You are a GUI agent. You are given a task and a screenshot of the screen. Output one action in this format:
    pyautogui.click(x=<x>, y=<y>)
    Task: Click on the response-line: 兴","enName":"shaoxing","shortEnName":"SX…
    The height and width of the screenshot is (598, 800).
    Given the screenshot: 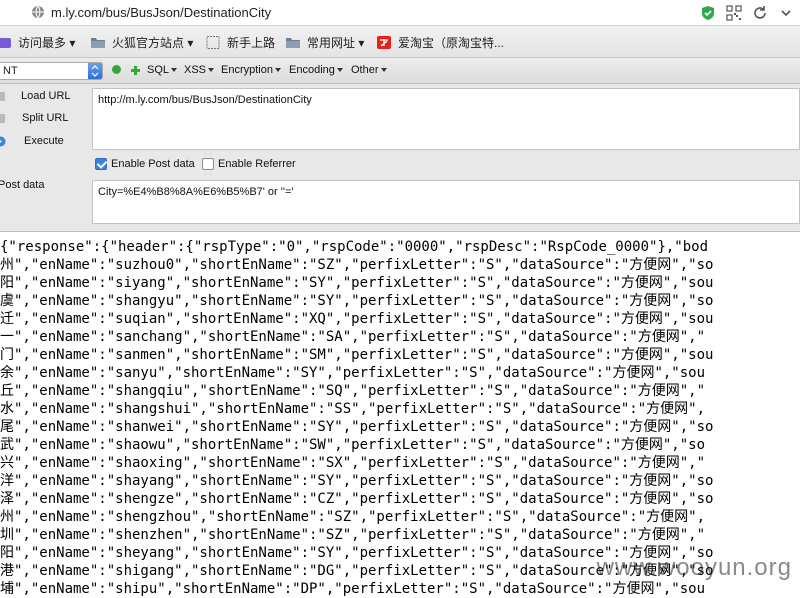 What is the action you would take?
    pyautogui.click(x=353, y=463)
    